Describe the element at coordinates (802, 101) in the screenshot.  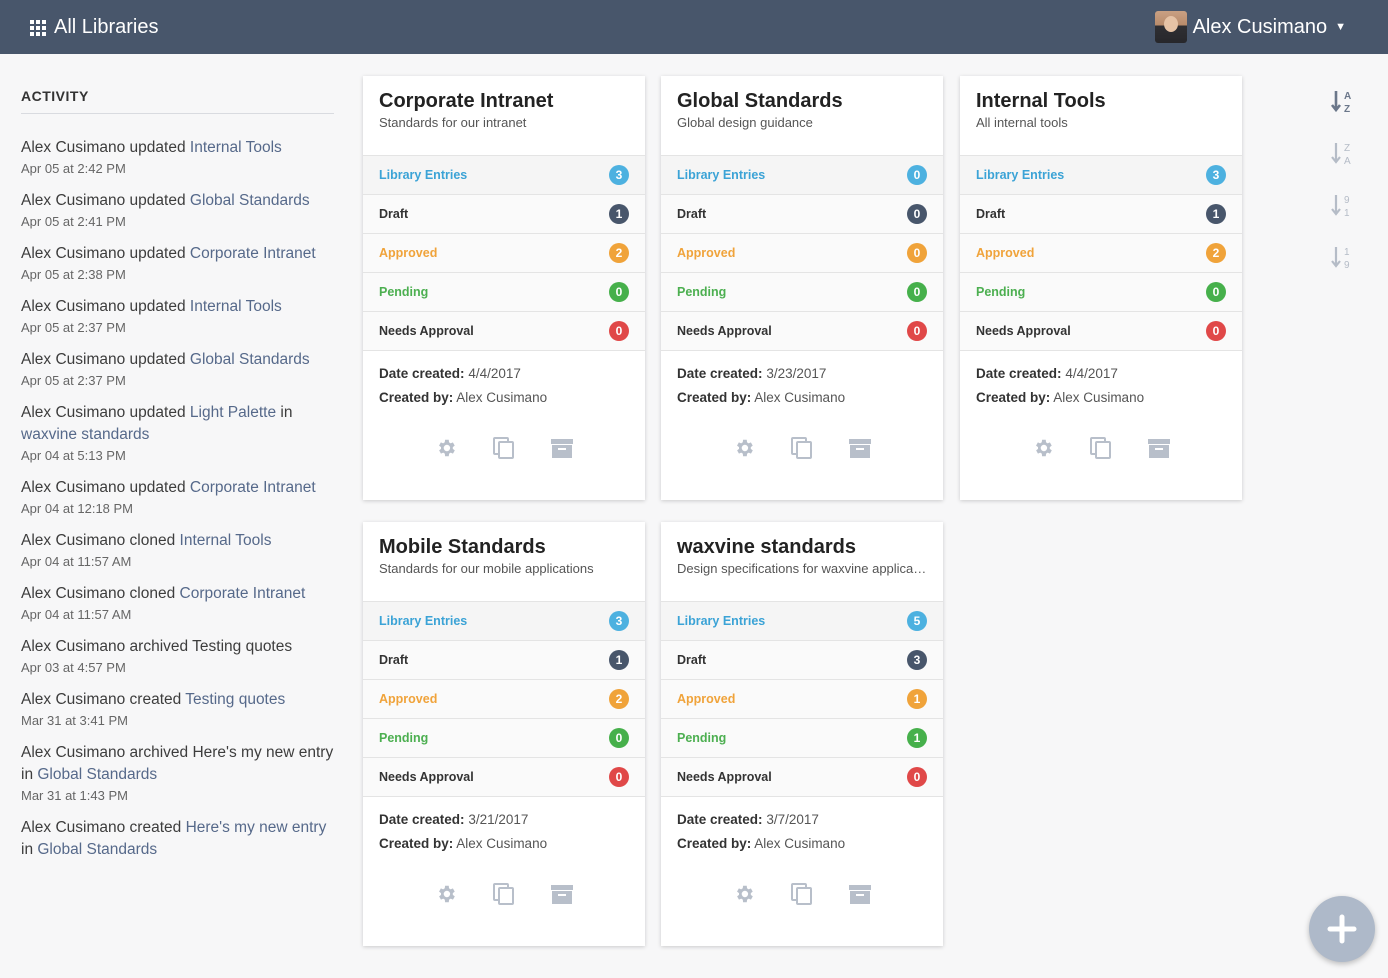
I see `library-title: Global Standards` at that location.